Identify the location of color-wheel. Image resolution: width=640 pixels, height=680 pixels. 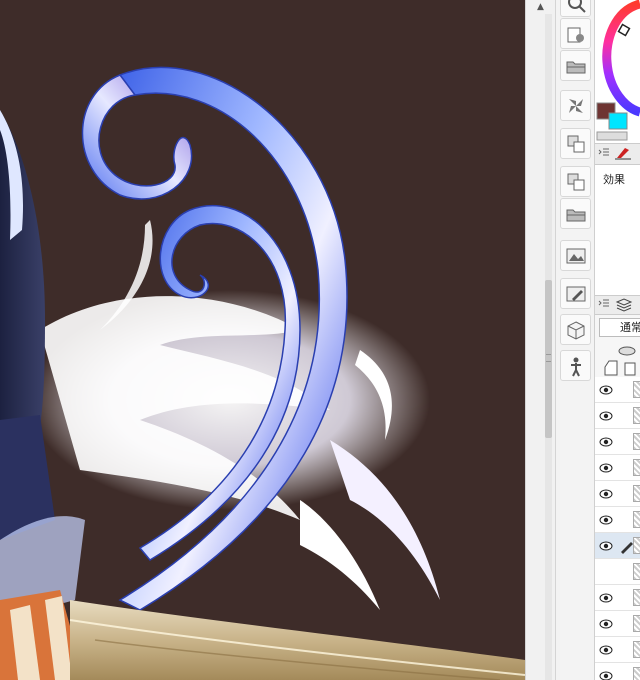
(617, 71).